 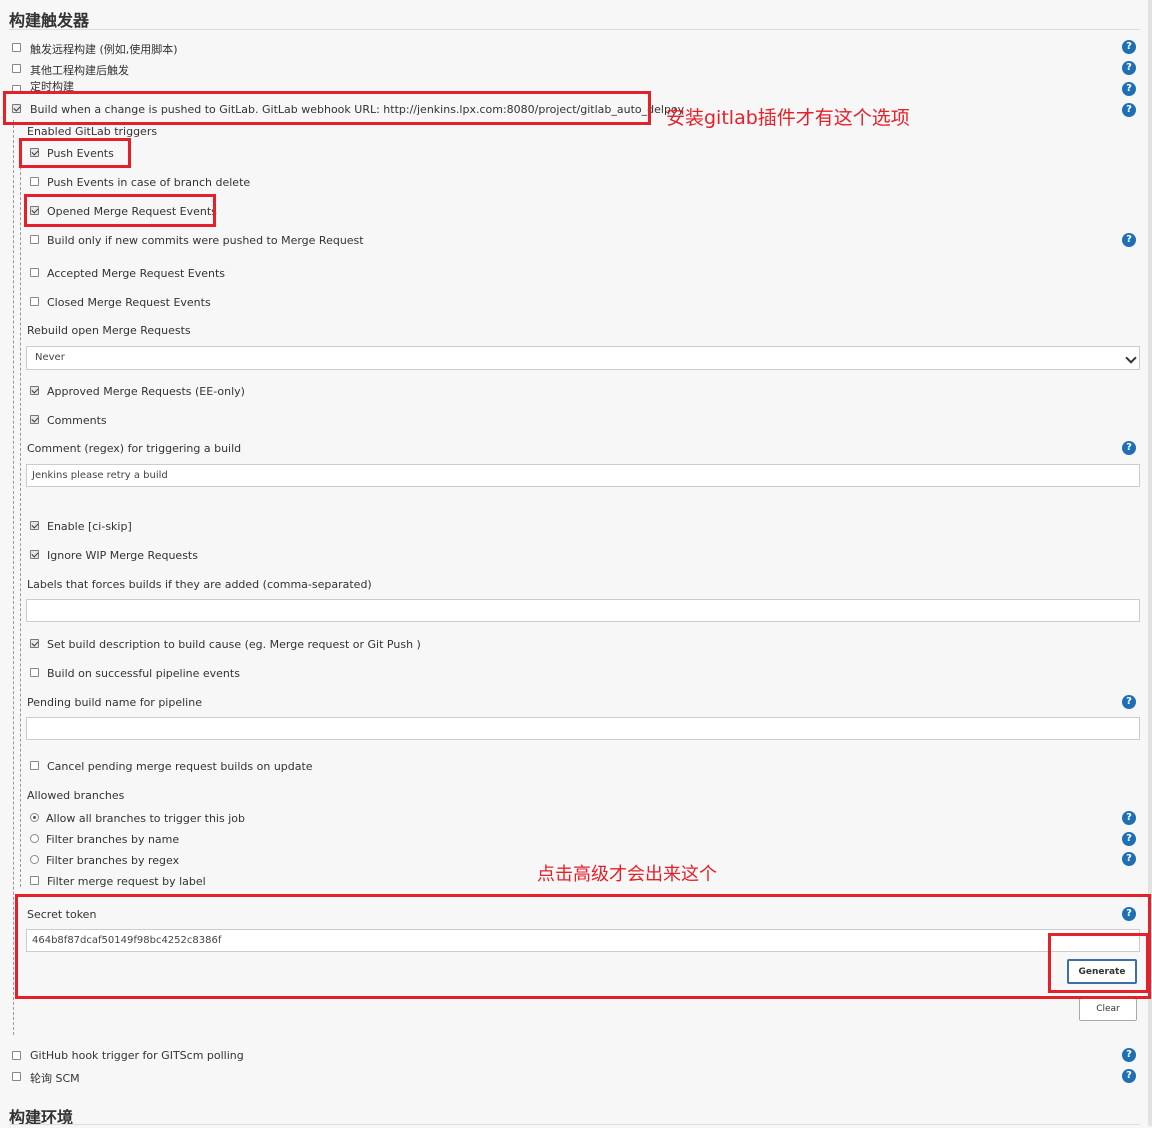 I want to click on rebuild-open-mr-select: Never, so click(x=583, y=358).